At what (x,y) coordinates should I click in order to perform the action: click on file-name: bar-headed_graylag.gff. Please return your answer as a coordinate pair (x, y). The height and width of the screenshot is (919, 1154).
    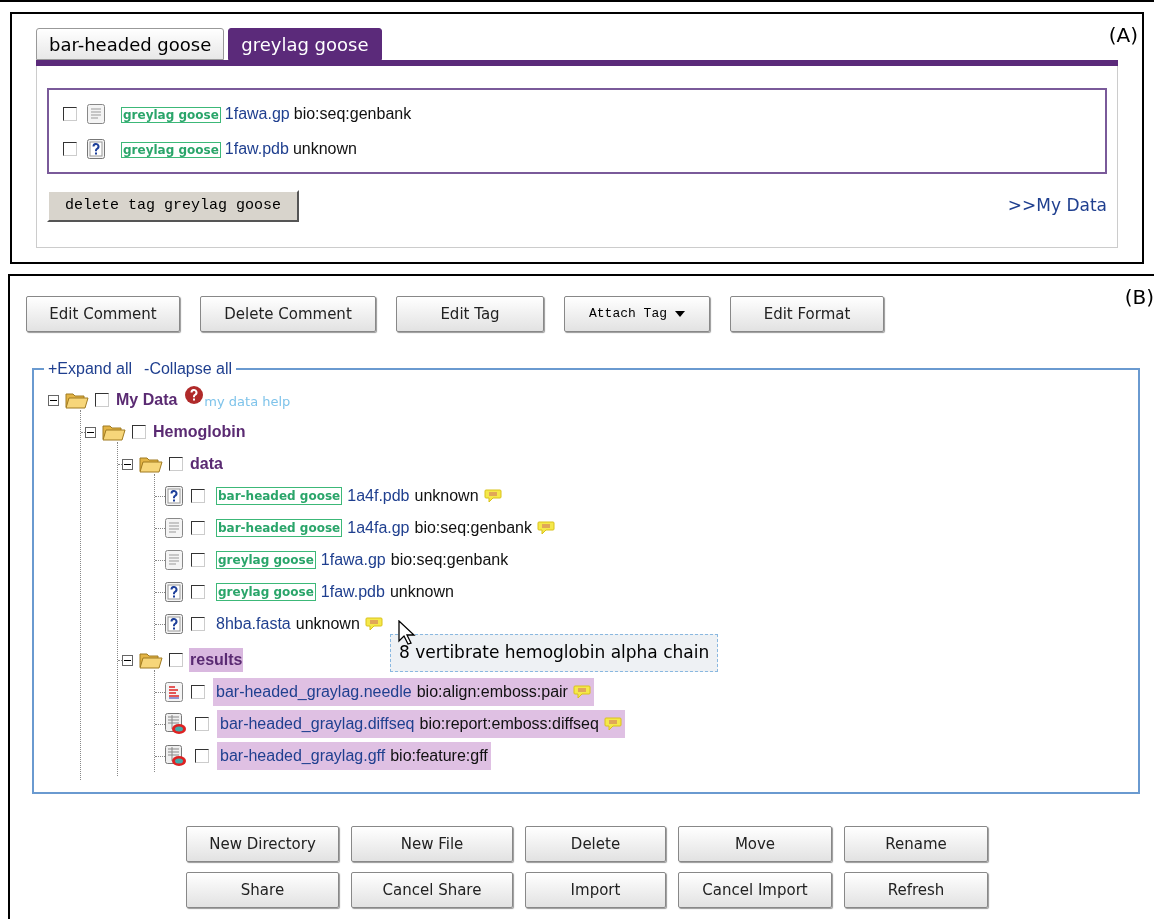
    Looking at the image, I should click on (303, 756).